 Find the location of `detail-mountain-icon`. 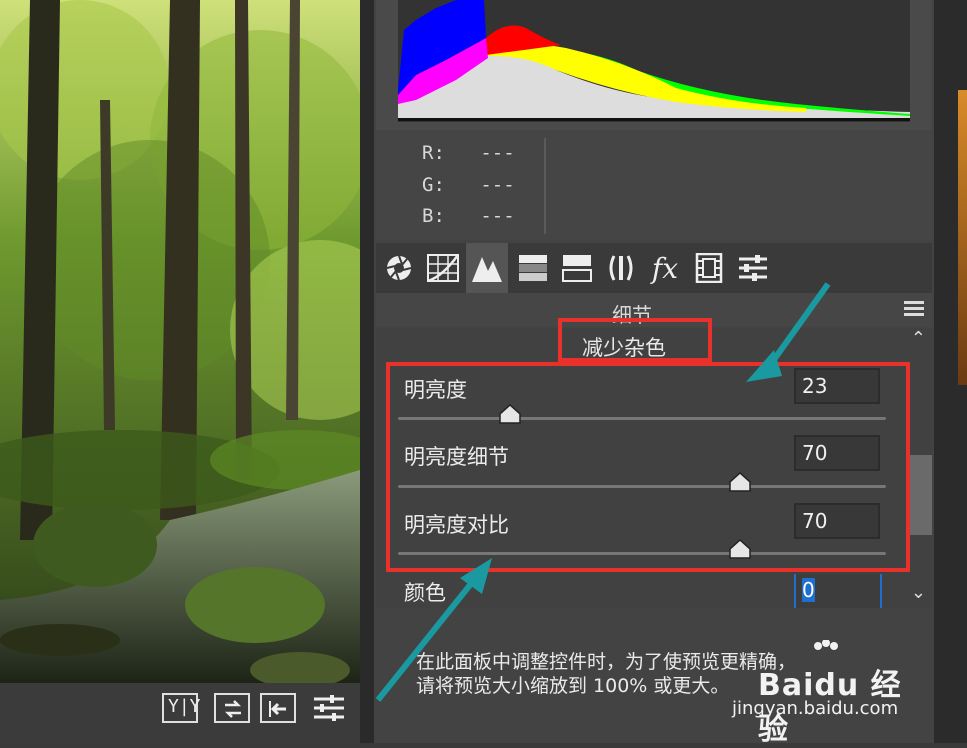

detail-mountain-icon is located at coordinates (487, 269).